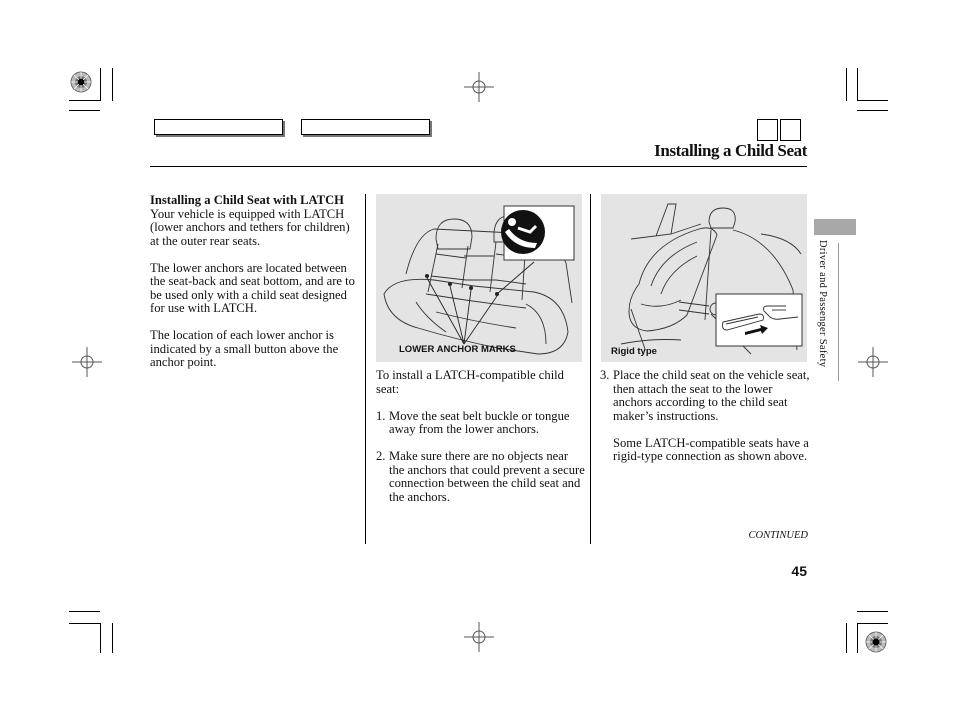  What do you see at coordinates (634, 351) in the screenshot?
I see `figure-caption: Rigid type` at bounding box center [634, 351].